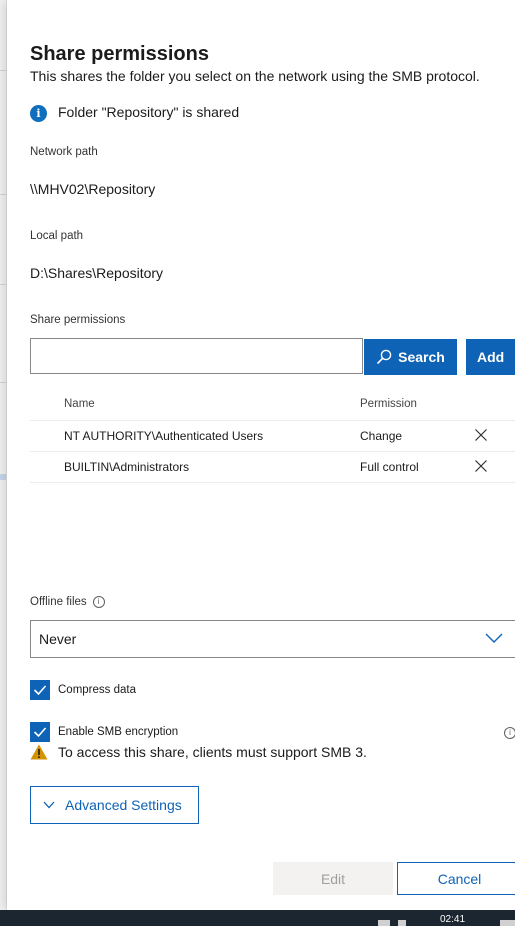 This screenshot has height=926, width=515. I want to click on smb-encryption-checkbox, so click(40, 732).